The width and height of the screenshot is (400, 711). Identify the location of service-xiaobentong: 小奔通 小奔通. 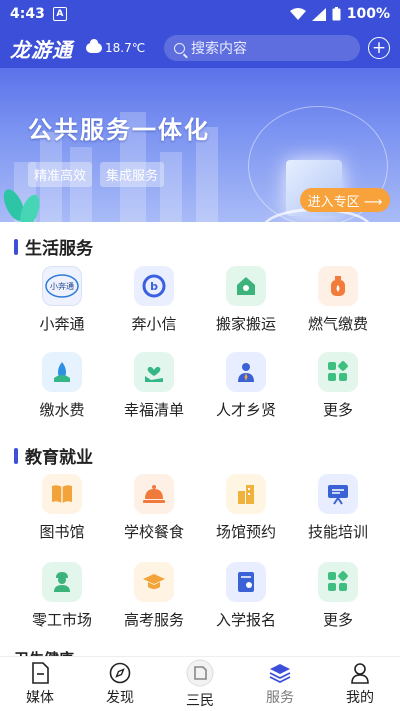
(62, 300).